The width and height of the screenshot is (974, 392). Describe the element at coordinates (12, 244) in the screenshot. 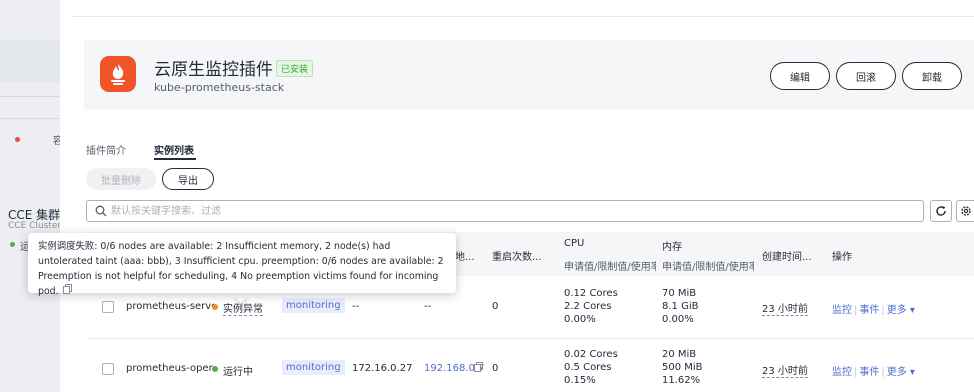

I see `cluster-status-dot` at that location.